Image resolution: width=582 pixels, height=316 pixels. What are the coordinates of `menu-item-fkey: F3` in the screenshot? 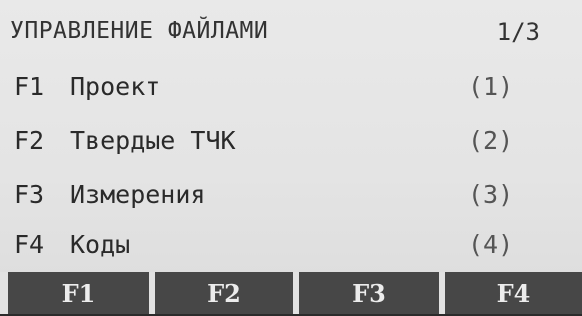 It's located at (29, 194).